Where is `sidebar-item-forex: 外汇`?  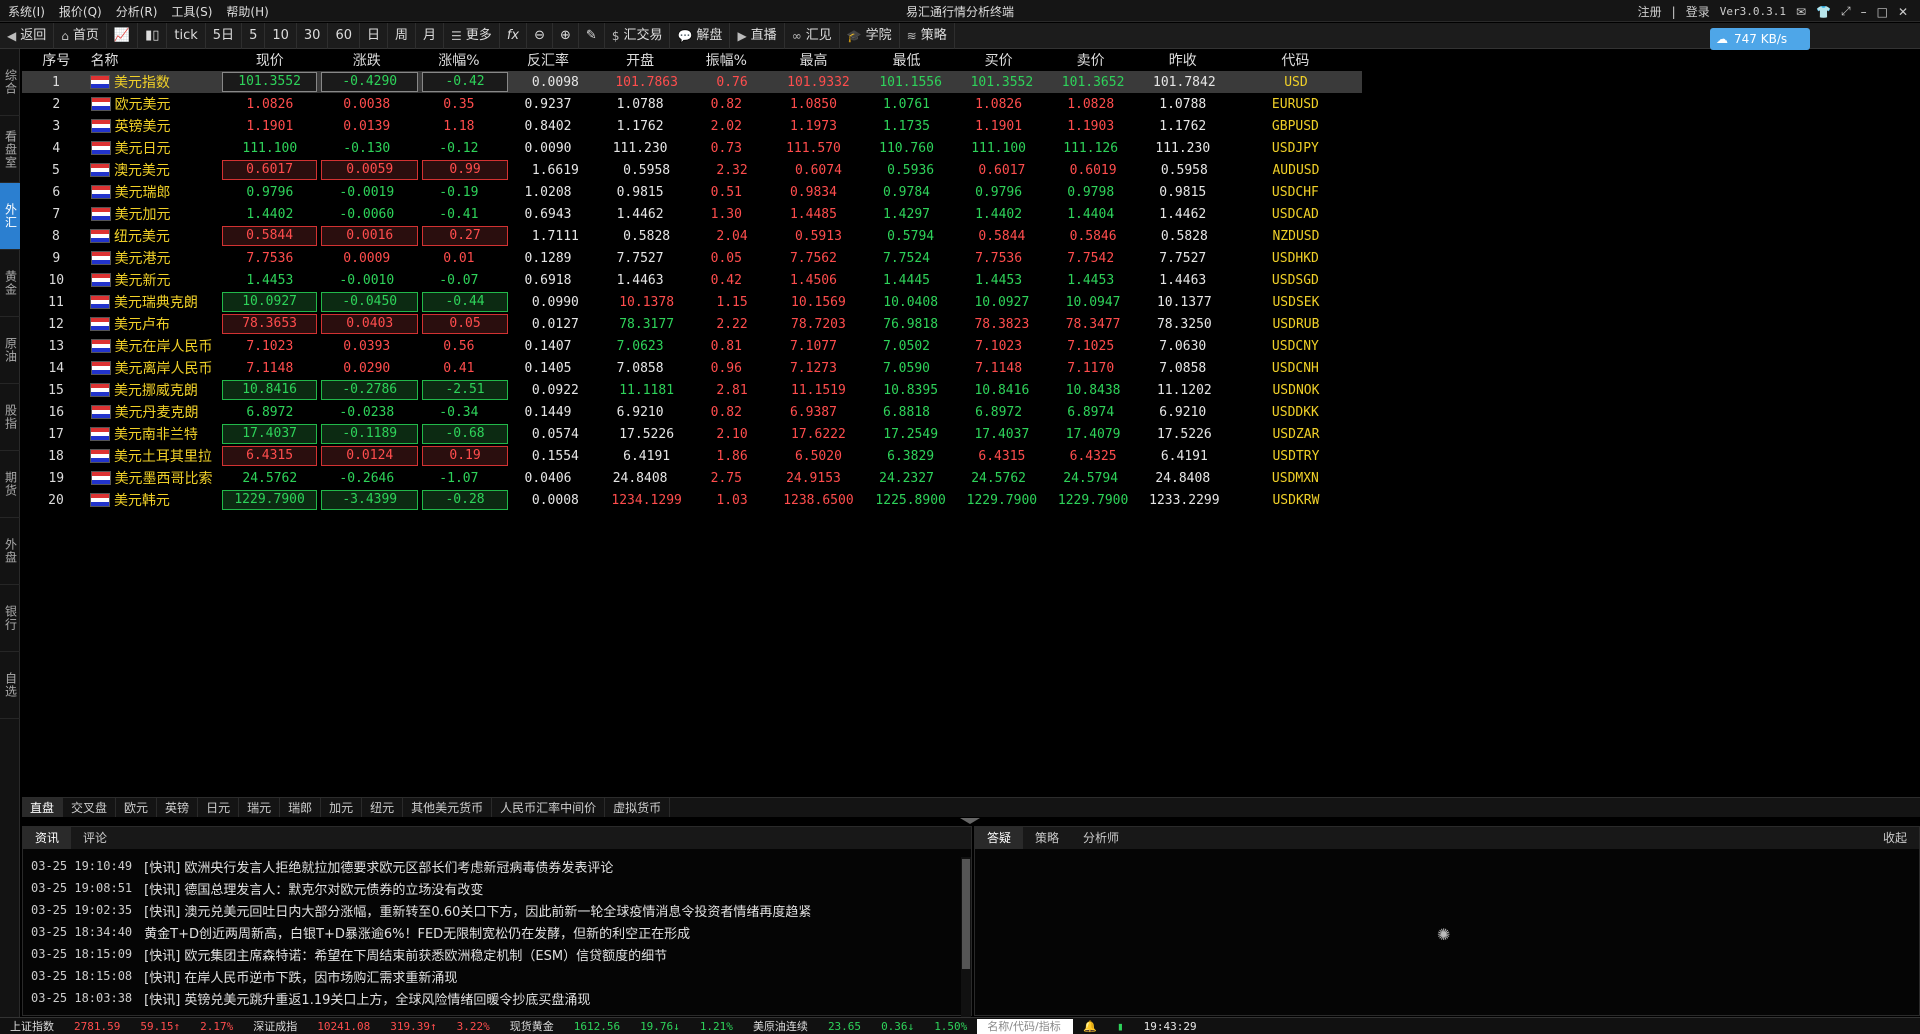
sidebar-item-forex: 外汇 is located at coordinates (10, 216).